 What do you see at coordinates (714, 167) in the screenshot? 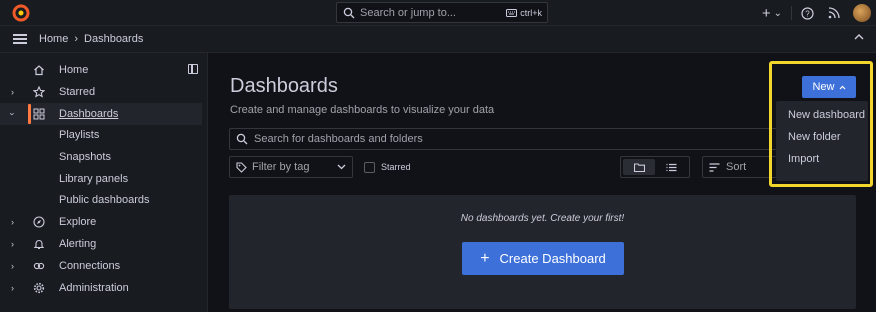
I see `sort-icon` at bounding box center [714, 167].